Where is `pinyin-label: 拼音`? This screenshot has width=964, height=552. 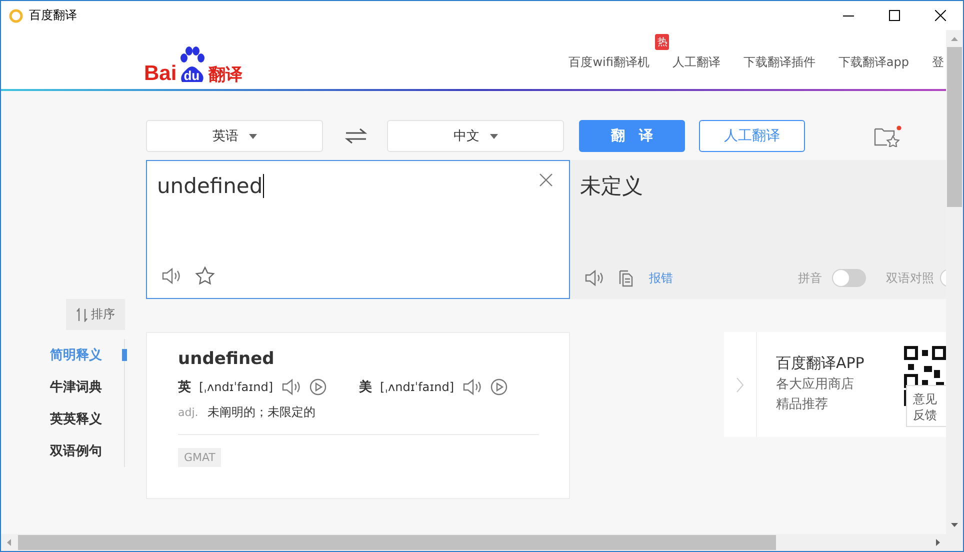
pinyin-label: 拼音 is located at coordinates (810, 278).